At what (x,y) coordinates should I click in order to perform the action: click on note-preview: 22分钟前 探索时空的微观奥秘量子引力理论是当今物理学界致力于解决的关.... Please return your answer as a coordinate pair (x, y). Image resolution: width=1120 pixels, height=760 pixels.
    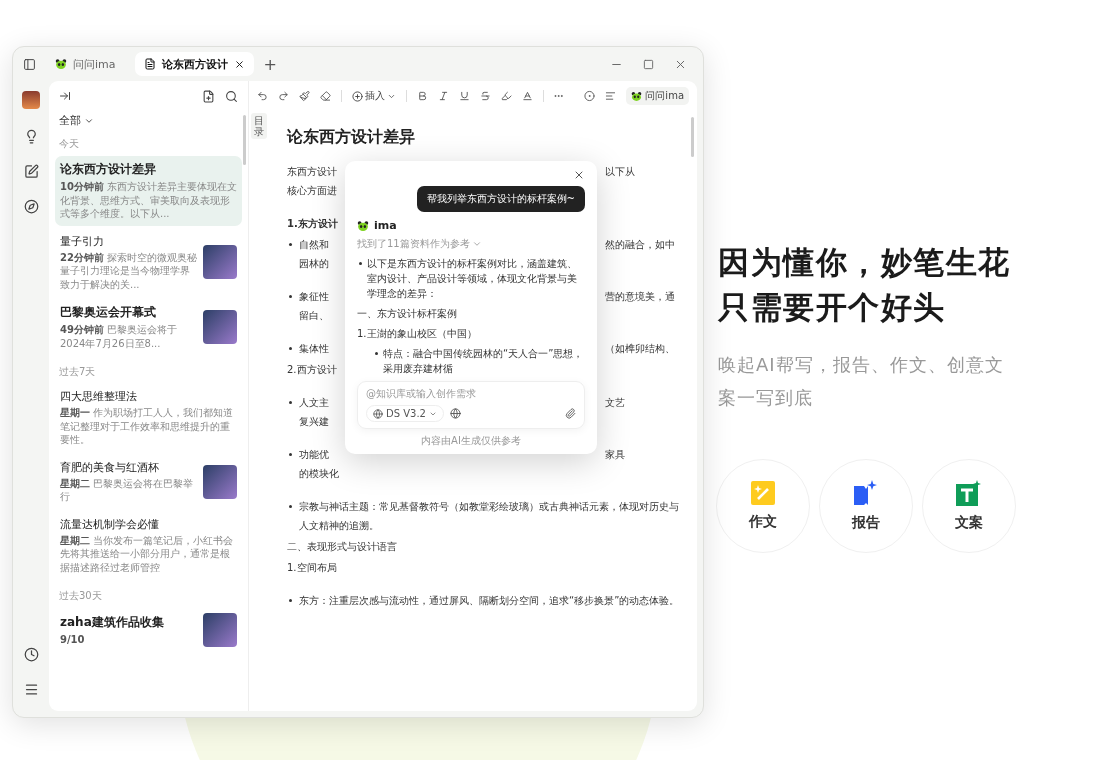
    Looking at the image, I should click on (128, 270).